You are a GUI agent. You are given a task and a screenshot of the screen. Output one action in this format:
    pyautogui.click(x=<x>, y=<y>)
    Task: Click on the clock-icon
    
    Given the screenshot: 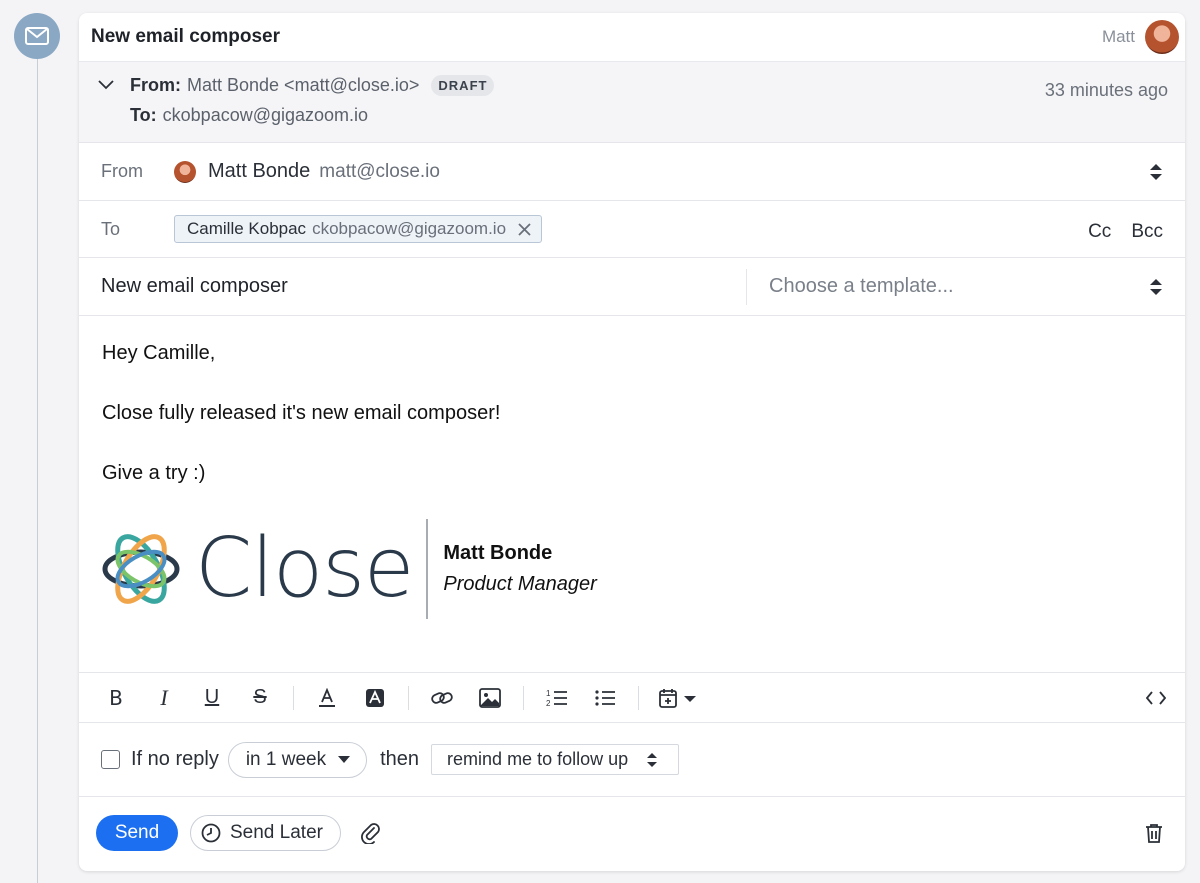 What is the action you would take?
    pyautogui.click(x=211, y=833)
    